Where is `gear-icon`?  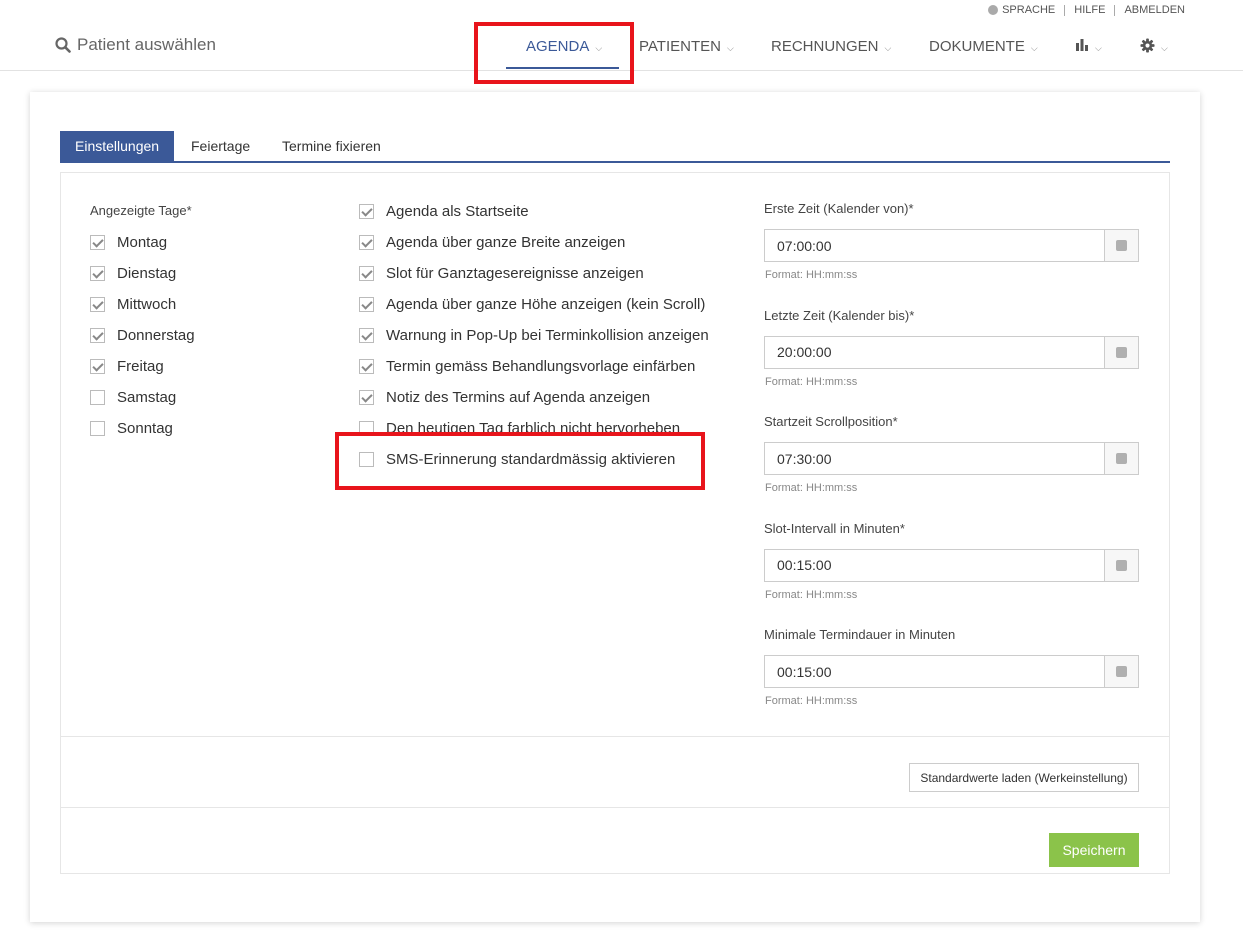
gear-icon is located at coordinates (1147, 45).